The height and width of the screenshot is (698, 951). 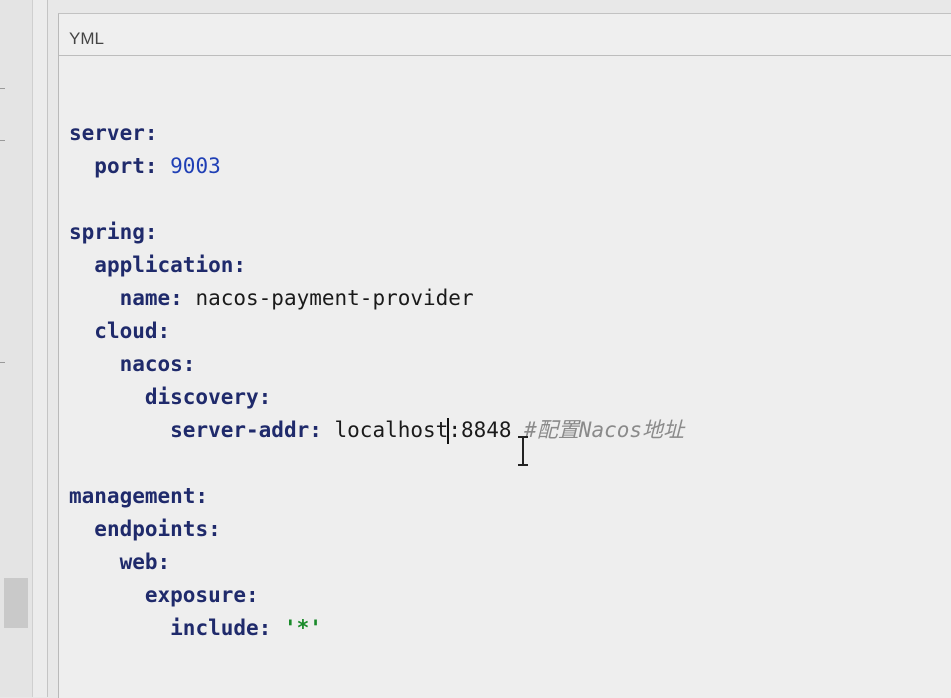 What do you see at coordinates (201, 595) in the screenshot?
I see `yaml-key: exposure:` at bounding box center [201, 595].